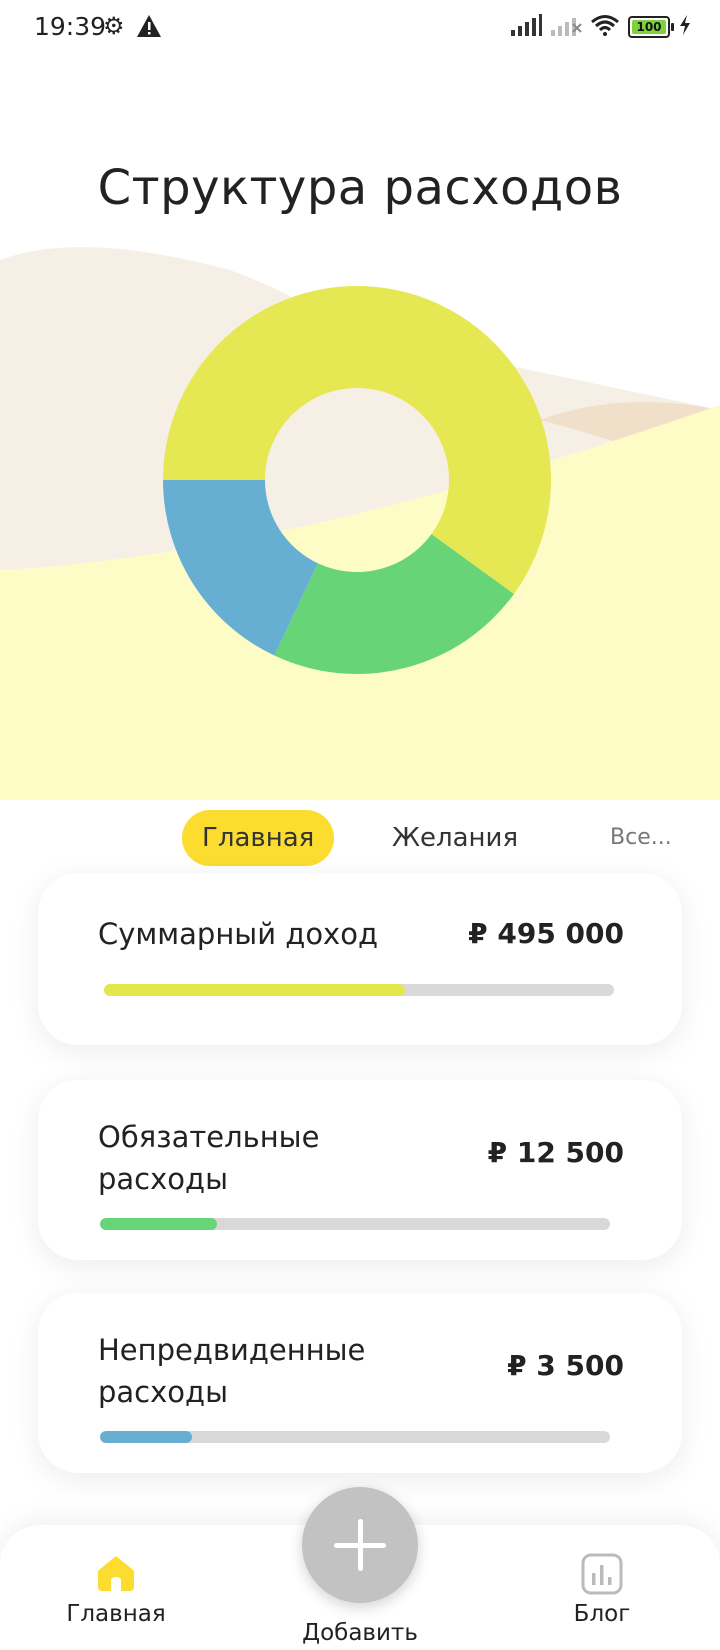  What do you see at coordinates (360, 27) in the screenshot?
I see `status-bar: 19:39 ⚙ 100` at bounding box center [360, 27].